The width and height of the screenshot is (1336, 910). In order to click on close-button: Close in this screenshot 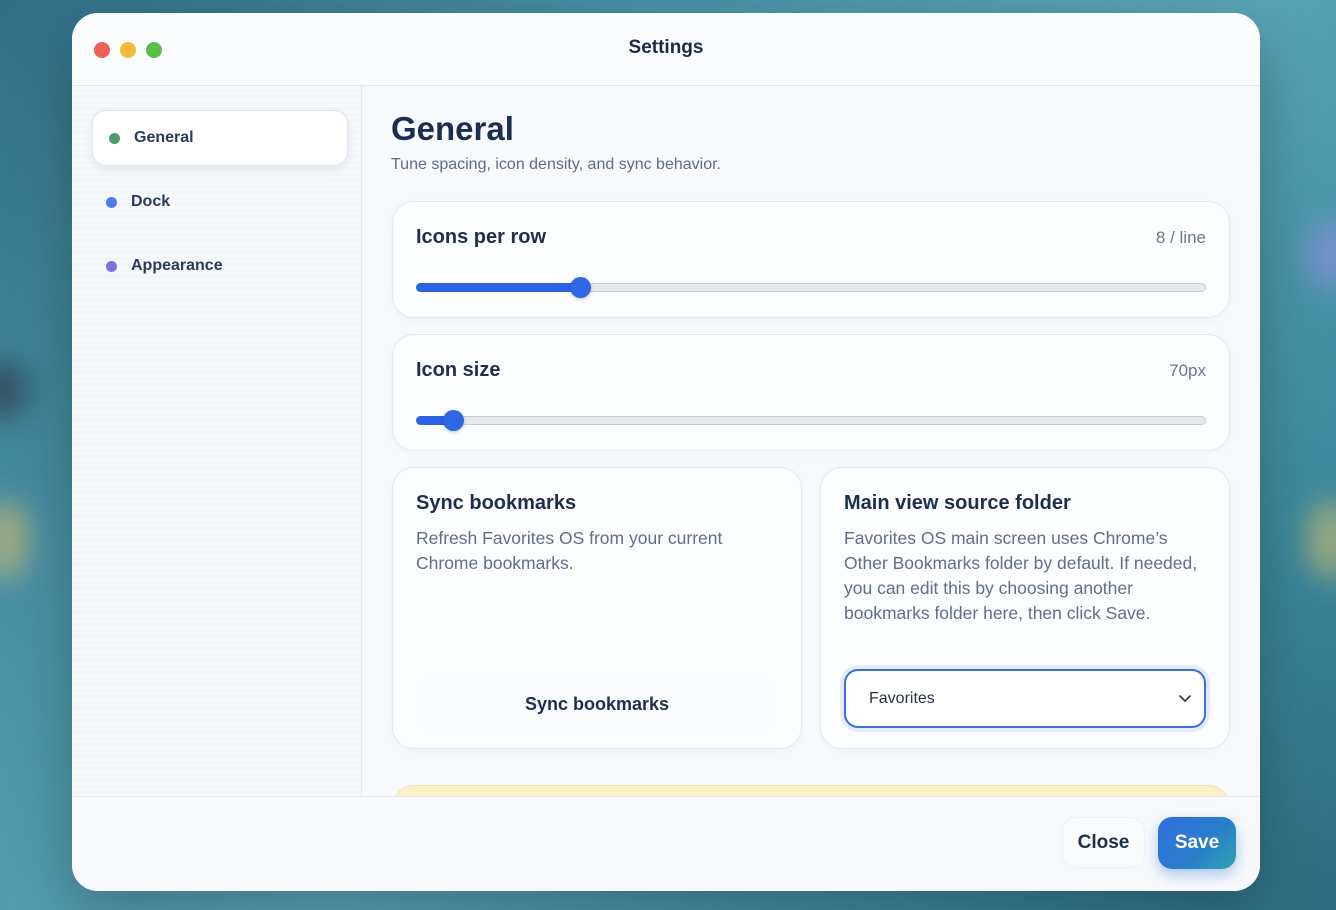, I will do `click(1103, 842)`.